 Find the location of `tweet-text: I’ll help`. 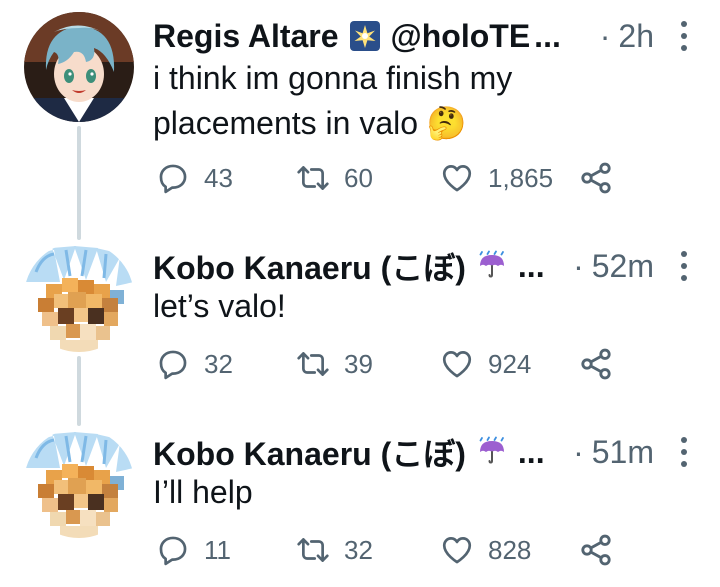

tweet-text: I’ll help is located at coordinates (203, 492).